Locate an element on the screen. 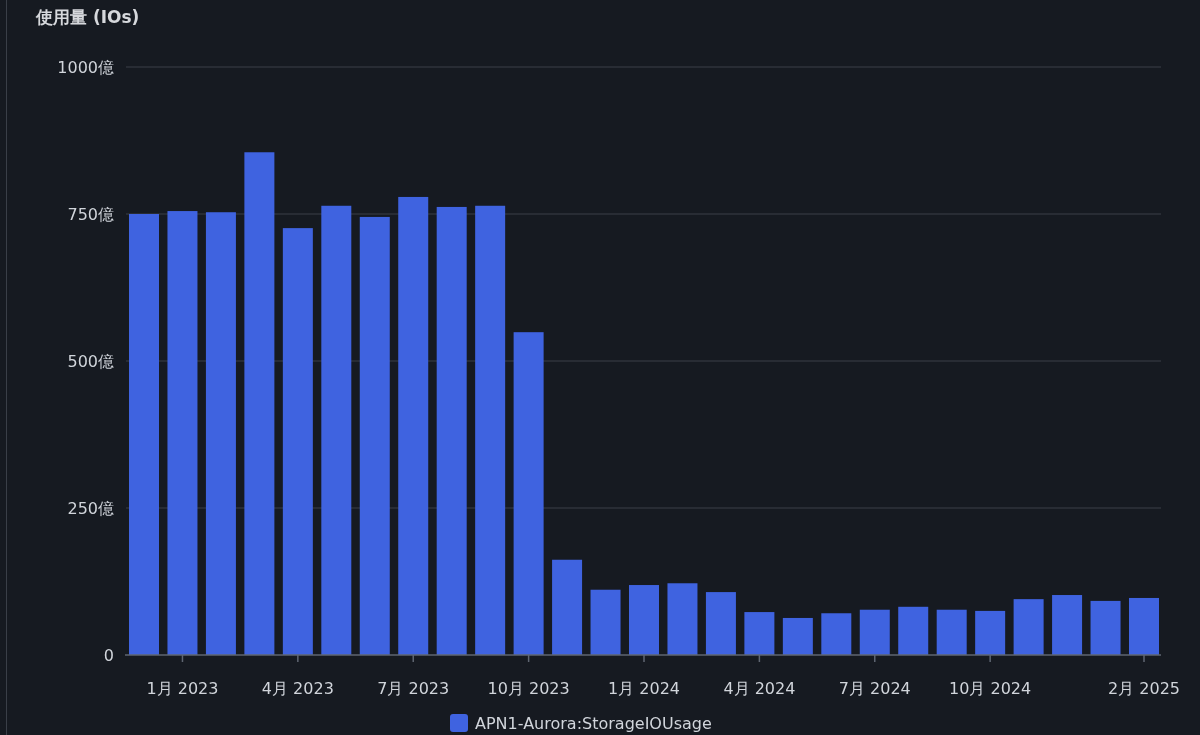  x-tick-label: 7月 2024 is located at coordinates (874, 688).